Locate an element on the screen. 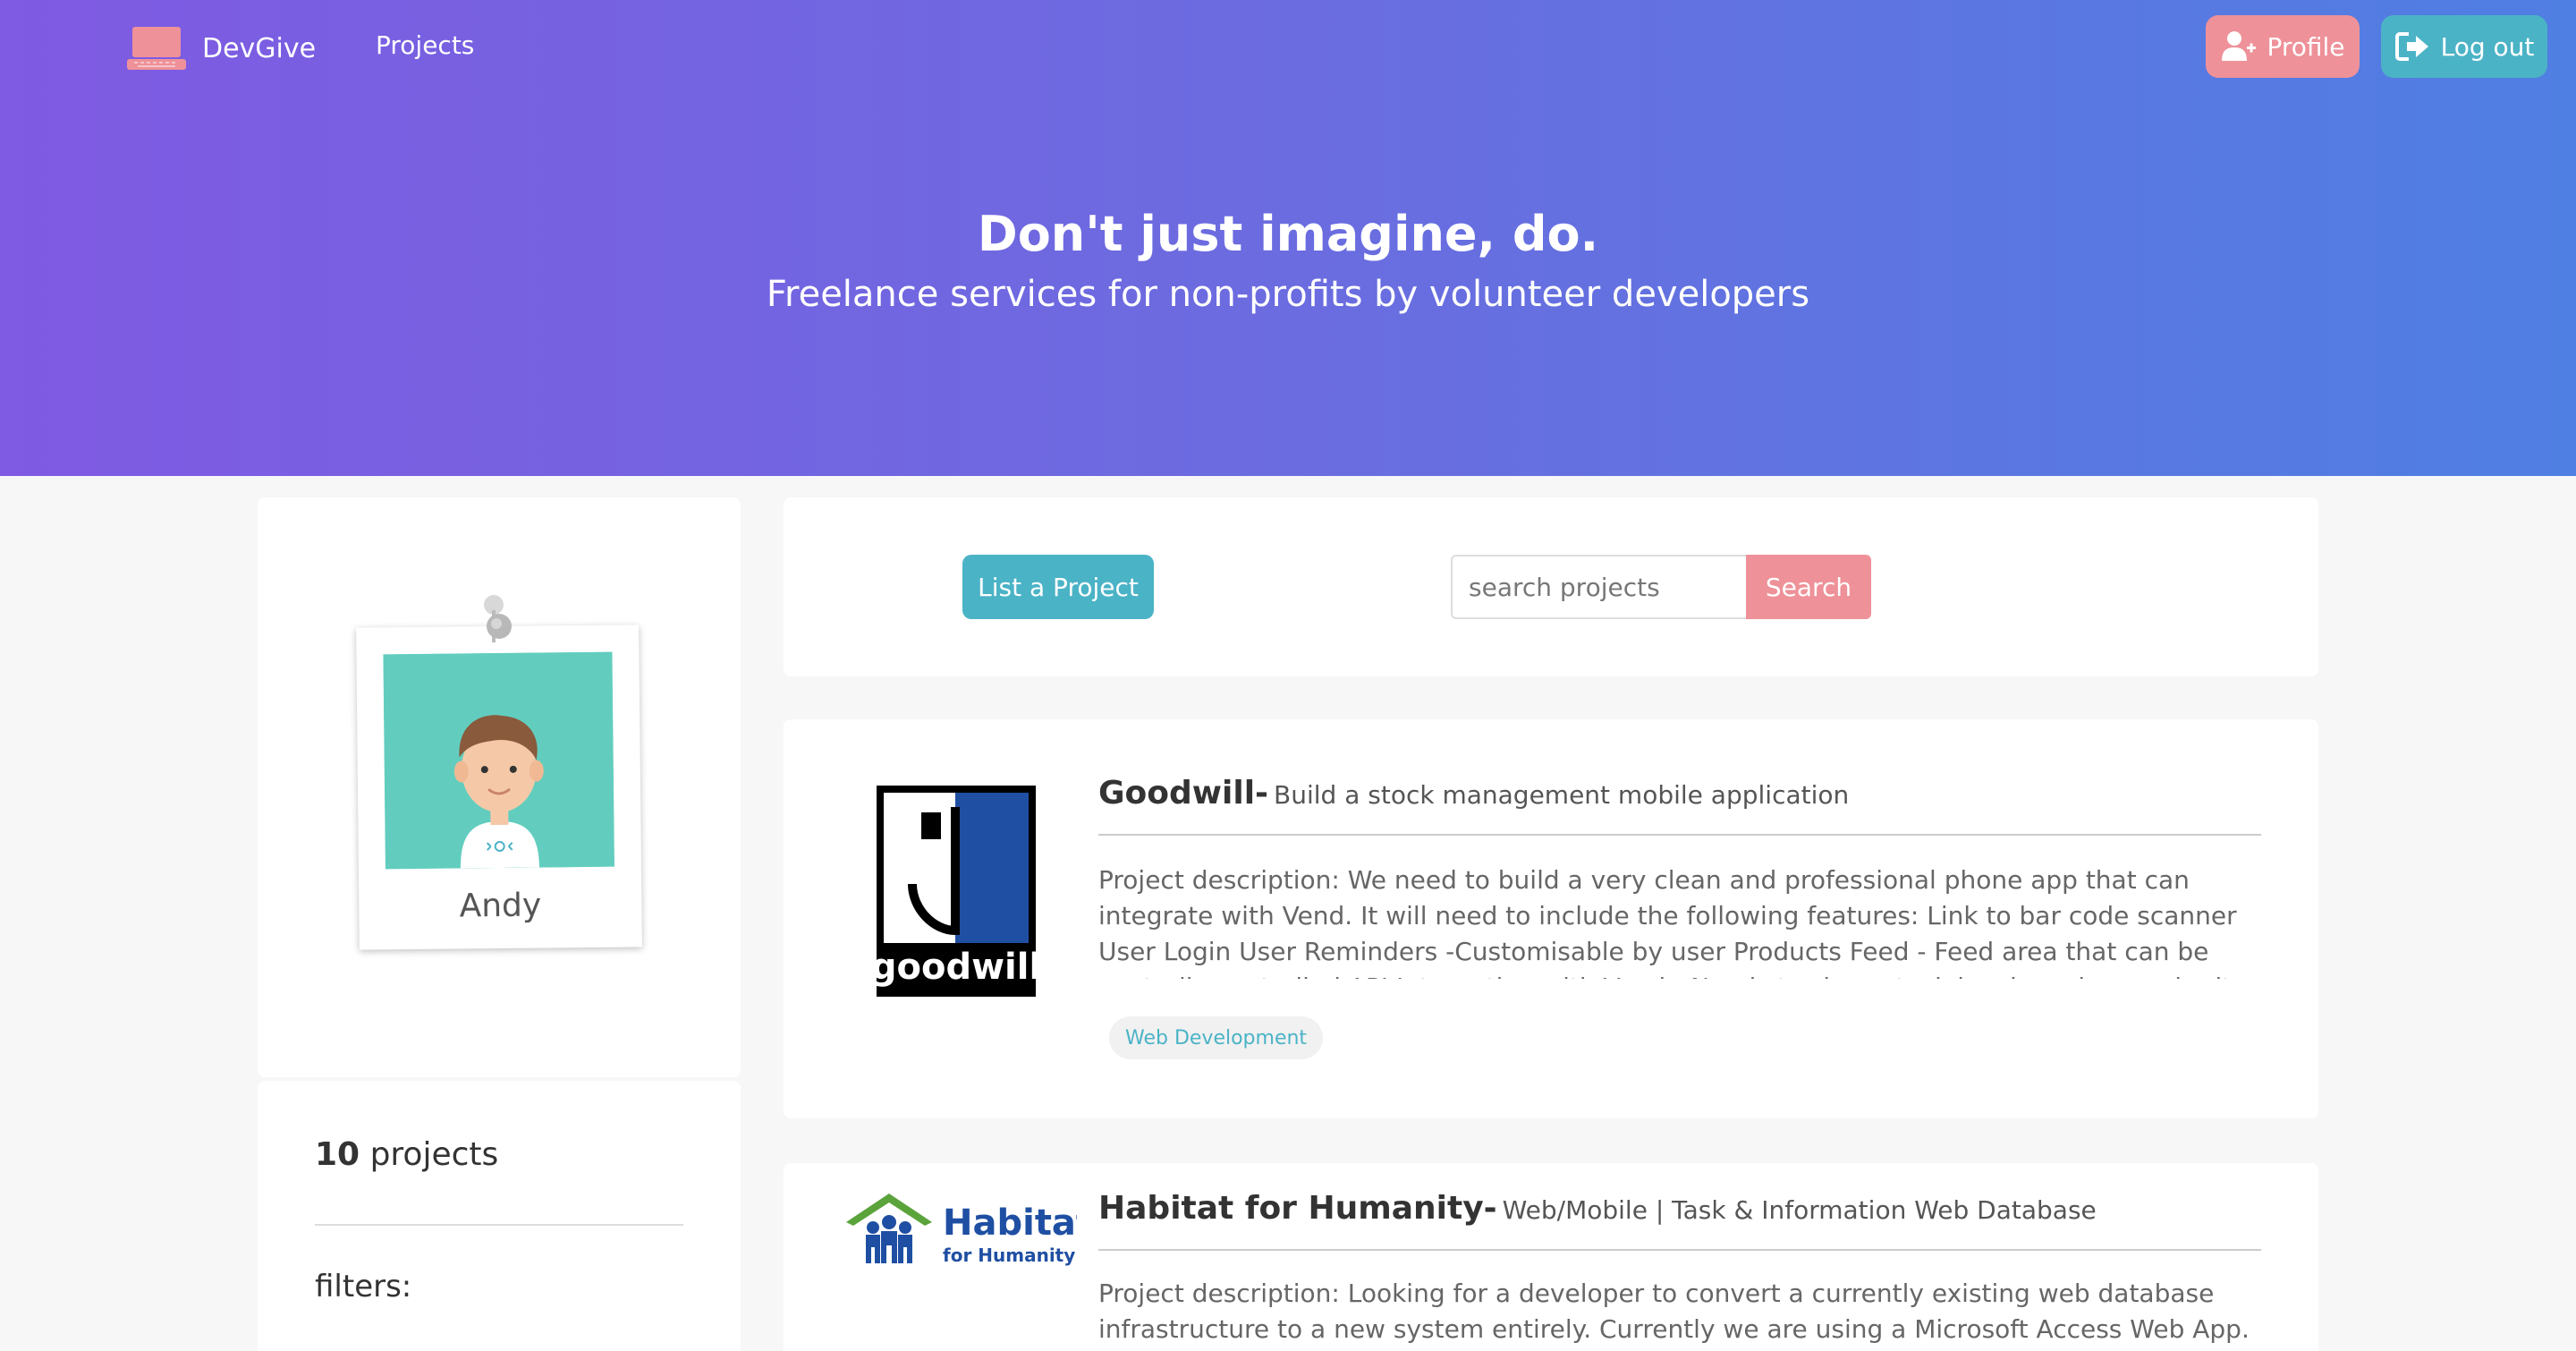 This screenshot has width=2576, height=1351. sign-out-icon is located at coordinates (2411, 46).